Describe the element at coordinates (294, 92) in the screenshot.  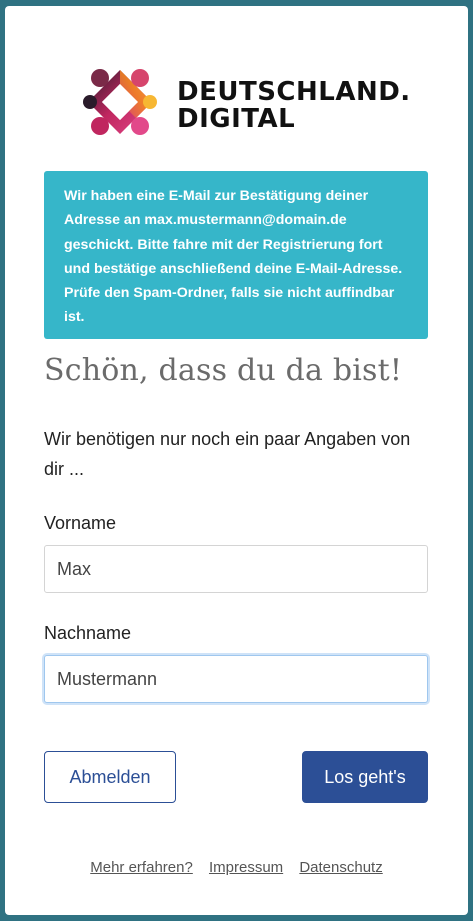
I see `brand-name-line1: DEUTSCHLAND.` at that location.